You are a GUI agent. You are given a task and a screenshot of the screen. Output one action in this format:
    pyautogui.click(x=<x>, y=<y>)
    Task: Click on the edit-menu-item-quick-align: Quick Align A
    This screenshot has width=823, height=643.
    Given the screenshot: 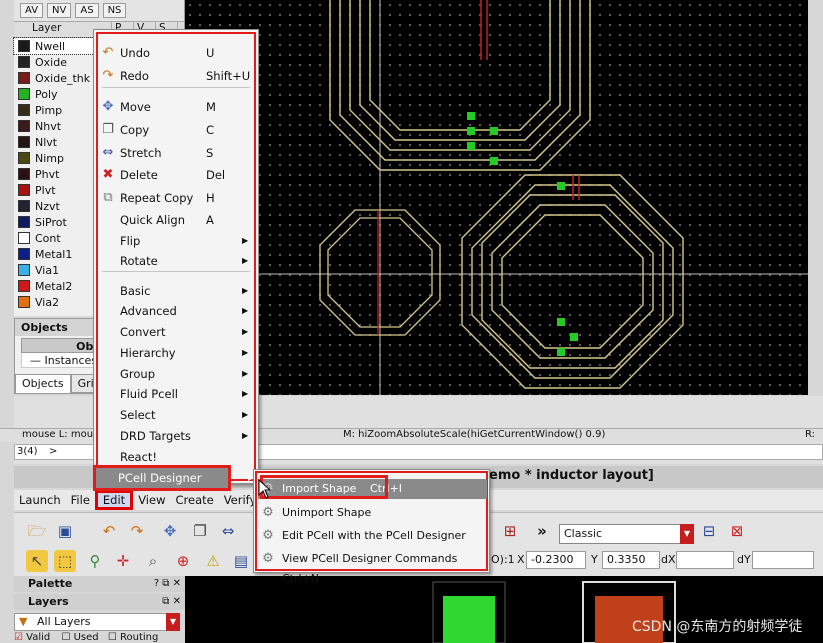 What is the action you would take?
    pyautogui.click(x=176, y=220)
    